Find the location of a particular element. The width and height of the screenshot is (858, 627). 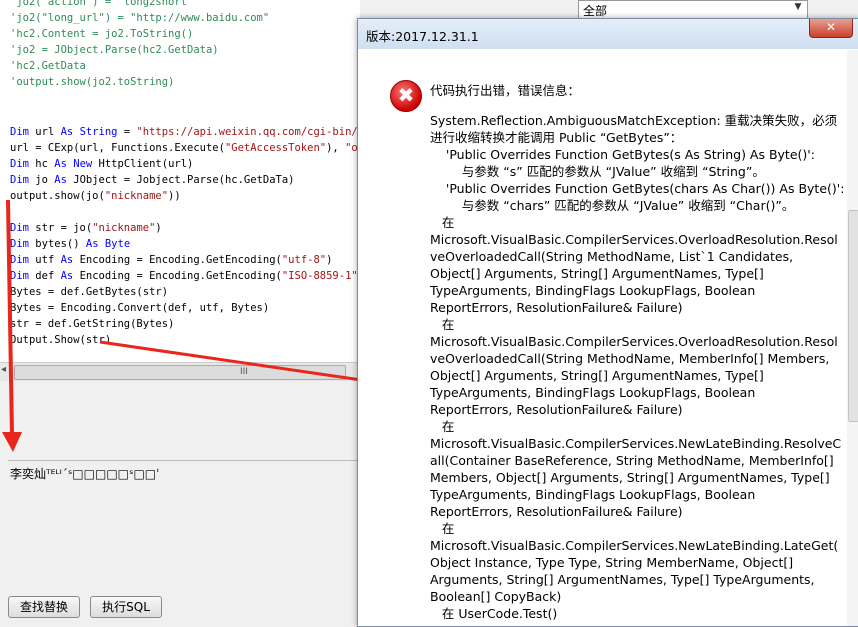

error-detail-line: 与参数 “s” 匹配的参数从 “JValue” 收缩到 “String”。 is located at coordinates (597, 171).